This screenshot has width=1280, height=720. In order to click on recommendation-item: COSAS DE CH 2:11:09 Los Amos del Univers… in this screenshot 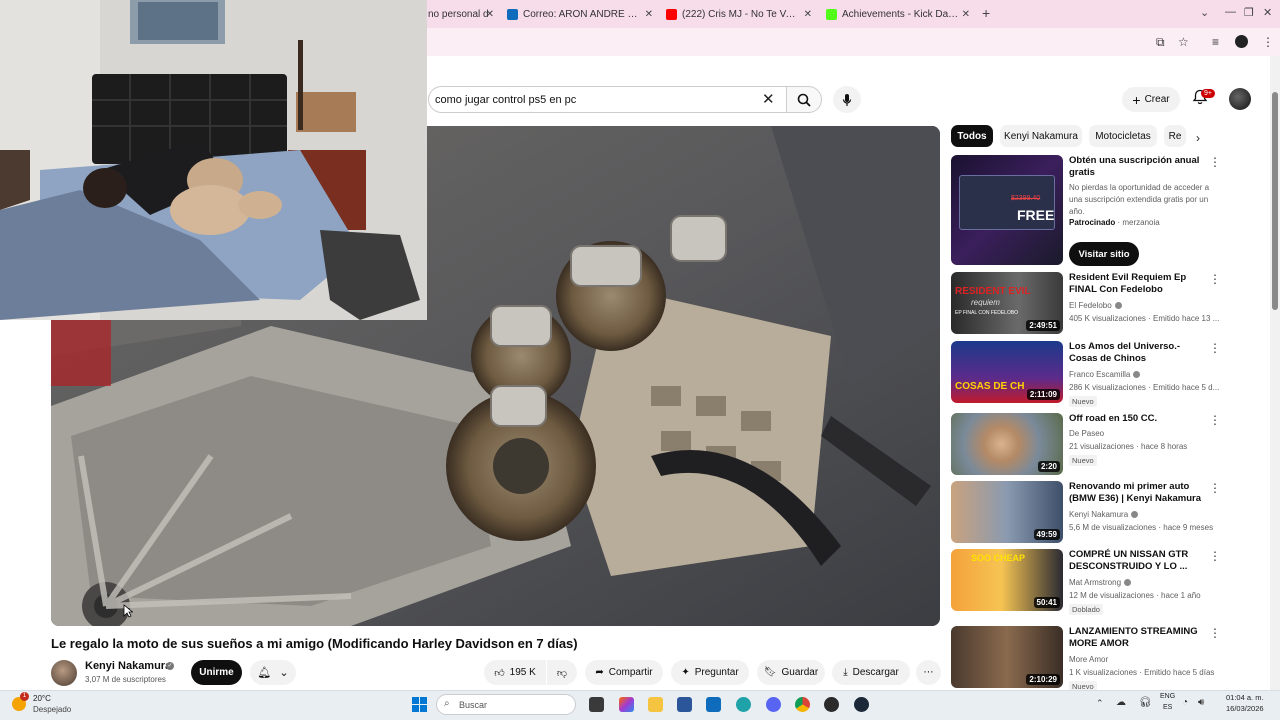, I will do `click(1086, 374)`.